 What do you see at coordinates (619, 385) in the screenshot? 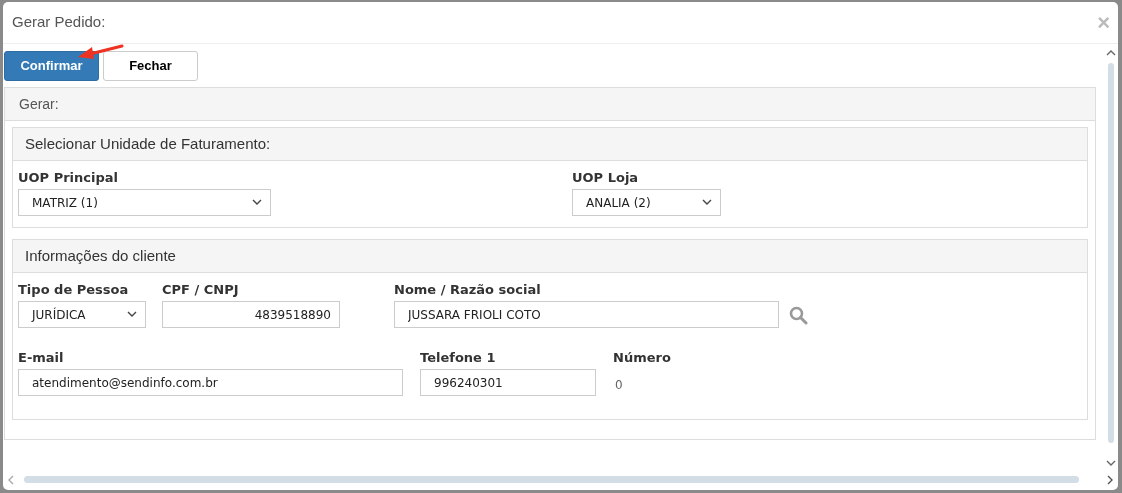
I see `field-value: 0` at bounding box center [619, 385].